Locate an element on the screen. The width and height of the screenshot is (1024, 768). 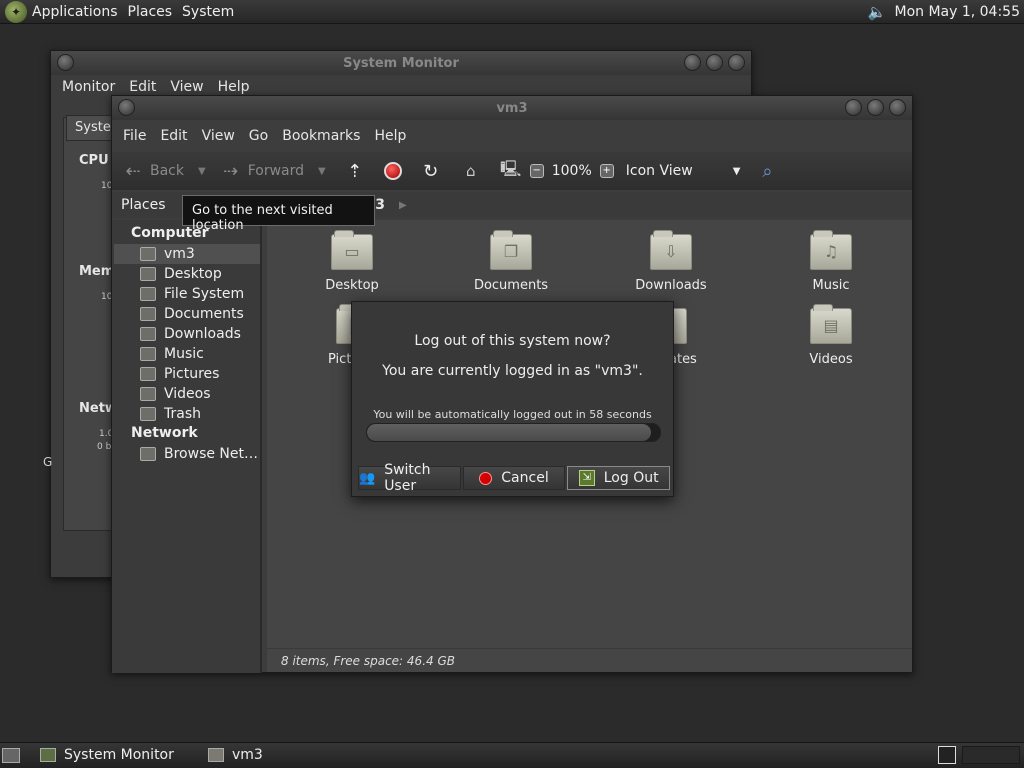
file-item-label: Pict is located at coordinates (340, 359).